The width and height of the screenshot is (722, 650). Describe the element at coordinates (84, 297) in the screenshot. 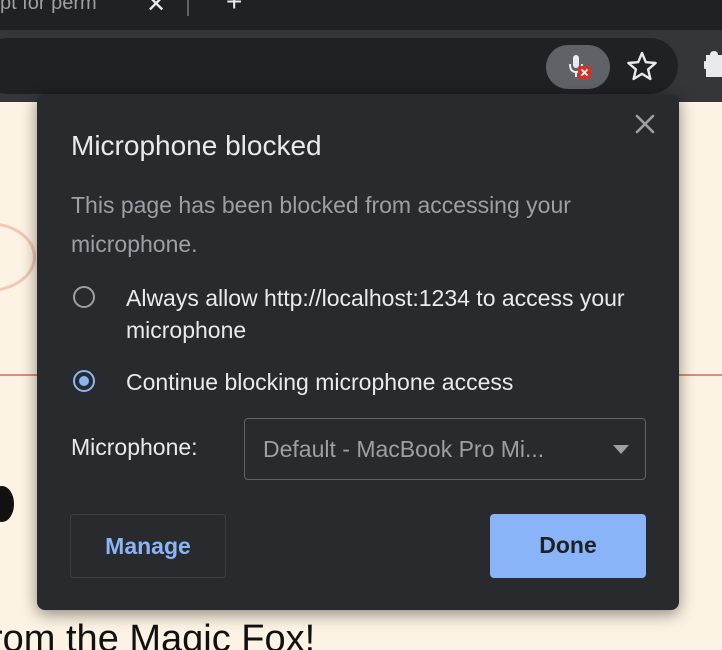

I see `allow-radio` at that location.